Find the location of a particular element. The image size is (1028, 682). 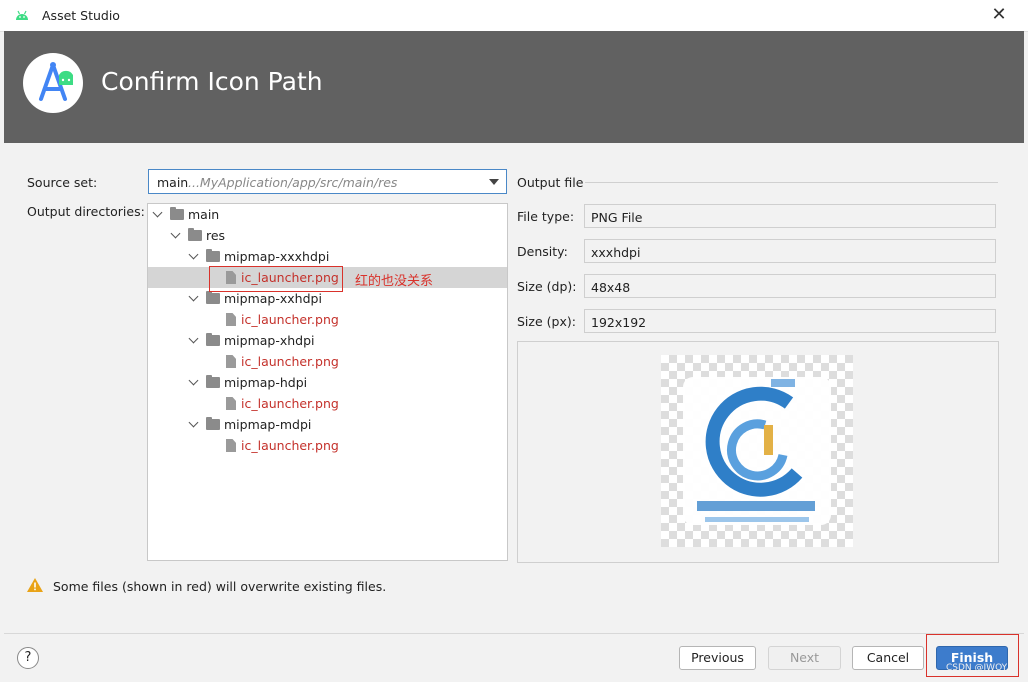

footer-divider is located at coordinates (514, 633).